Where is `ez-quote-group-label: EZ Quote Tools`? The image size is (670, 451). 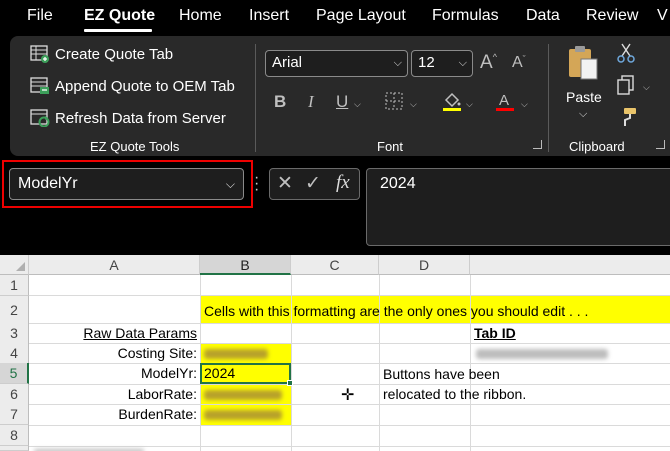
ez-quote-group-label: EZ Quote Tools is located at coordinates (135, 146).